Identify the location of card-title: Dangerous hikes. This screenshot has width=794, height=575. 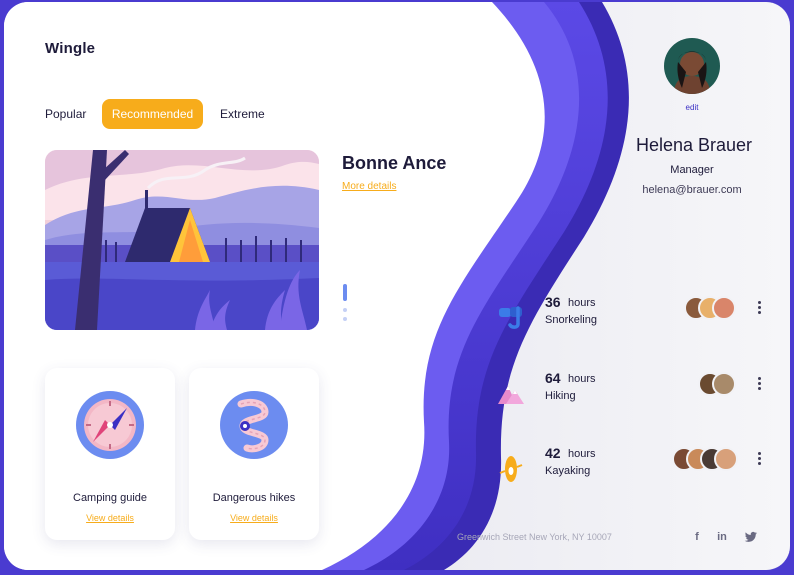
(254, 498).